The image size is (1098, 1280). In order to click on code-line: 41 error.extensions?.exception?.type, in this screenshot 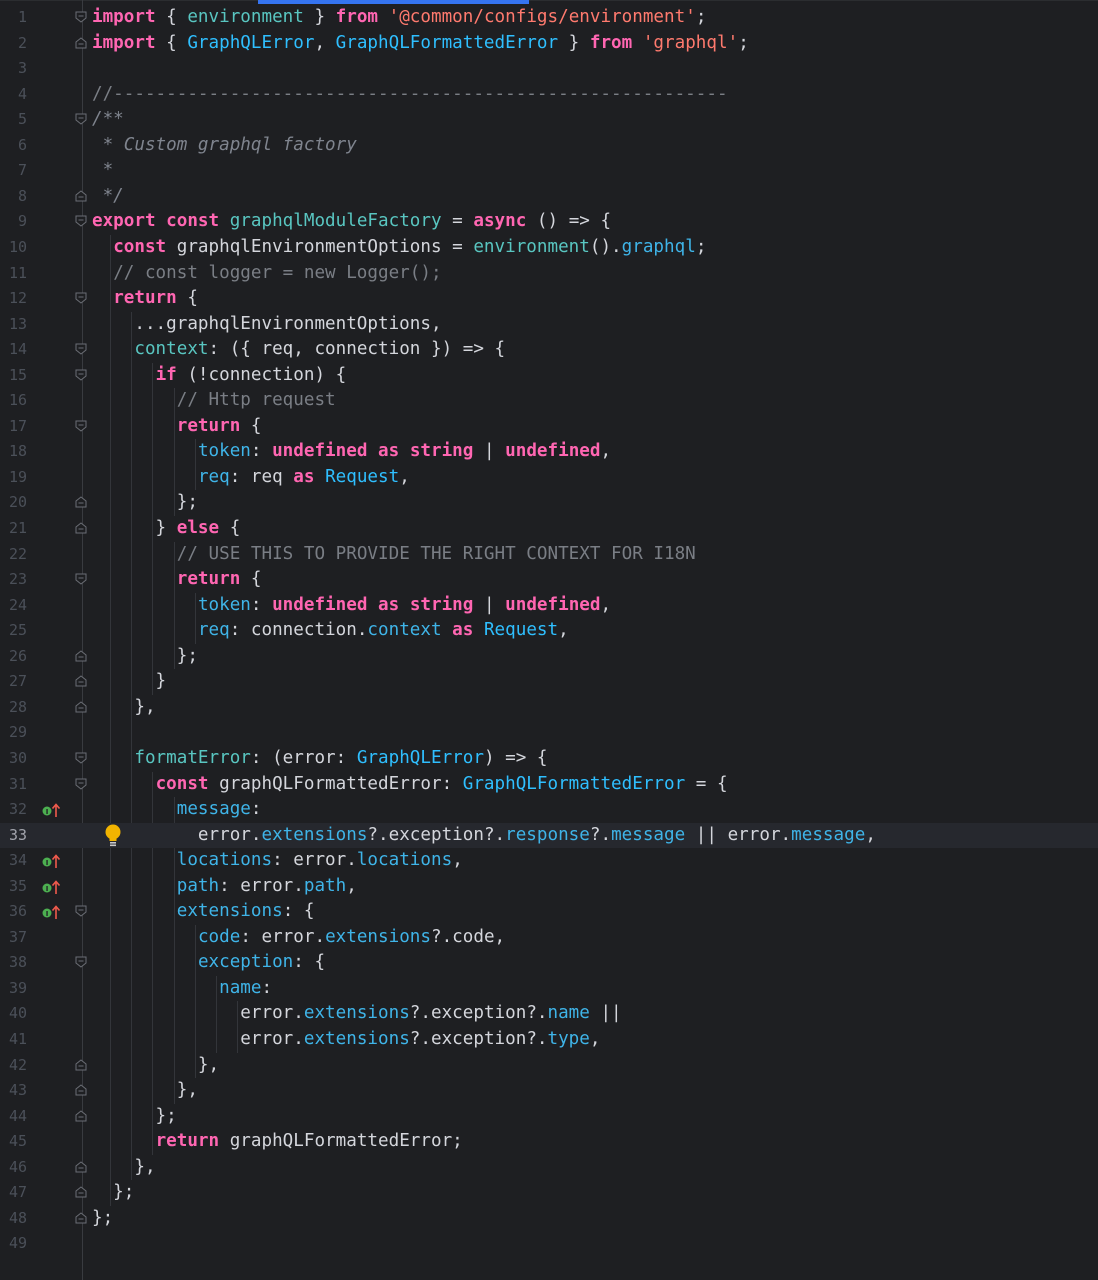, I will do `click(549, 1040)`.